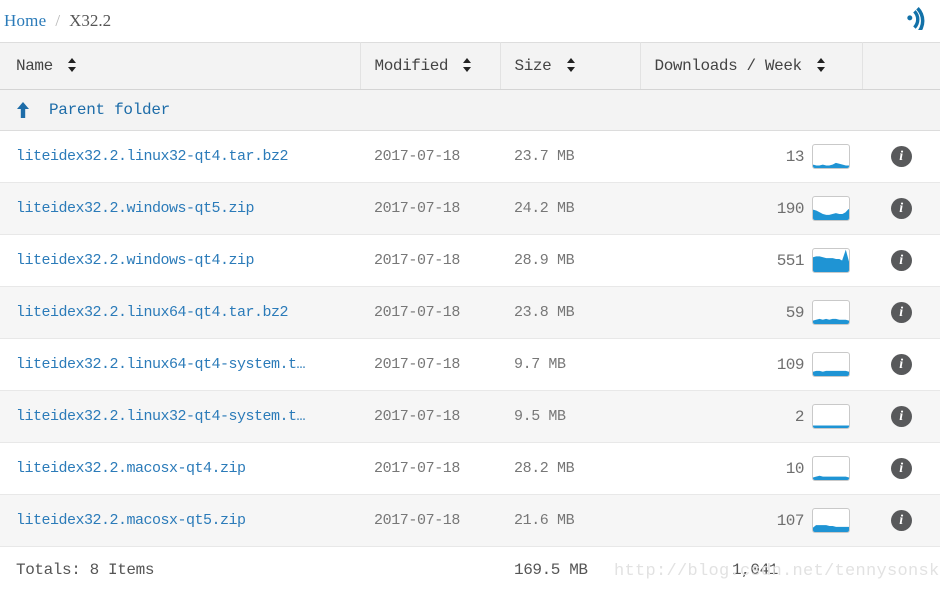  Describe the element at coordinates (25, 21) in the screenshot. I see `breadcrumb-home-link: Home` at that location.